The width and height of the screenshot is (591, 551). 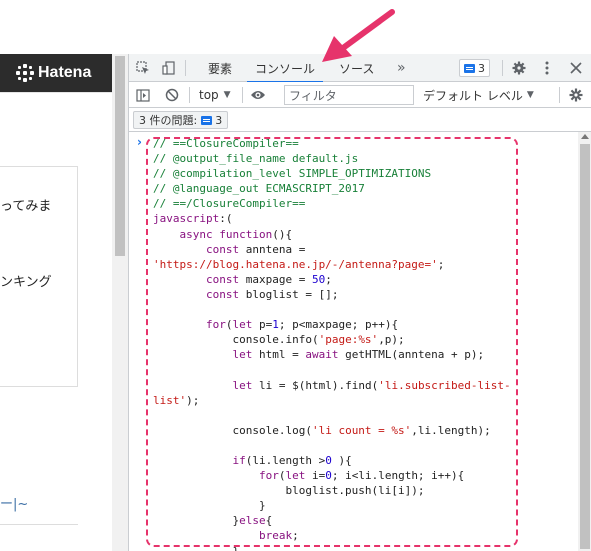 What do you see at coordinates (25, 204) in the screenshot?
I see `page-text-1: ってみま` at bounding box center [25, 204].